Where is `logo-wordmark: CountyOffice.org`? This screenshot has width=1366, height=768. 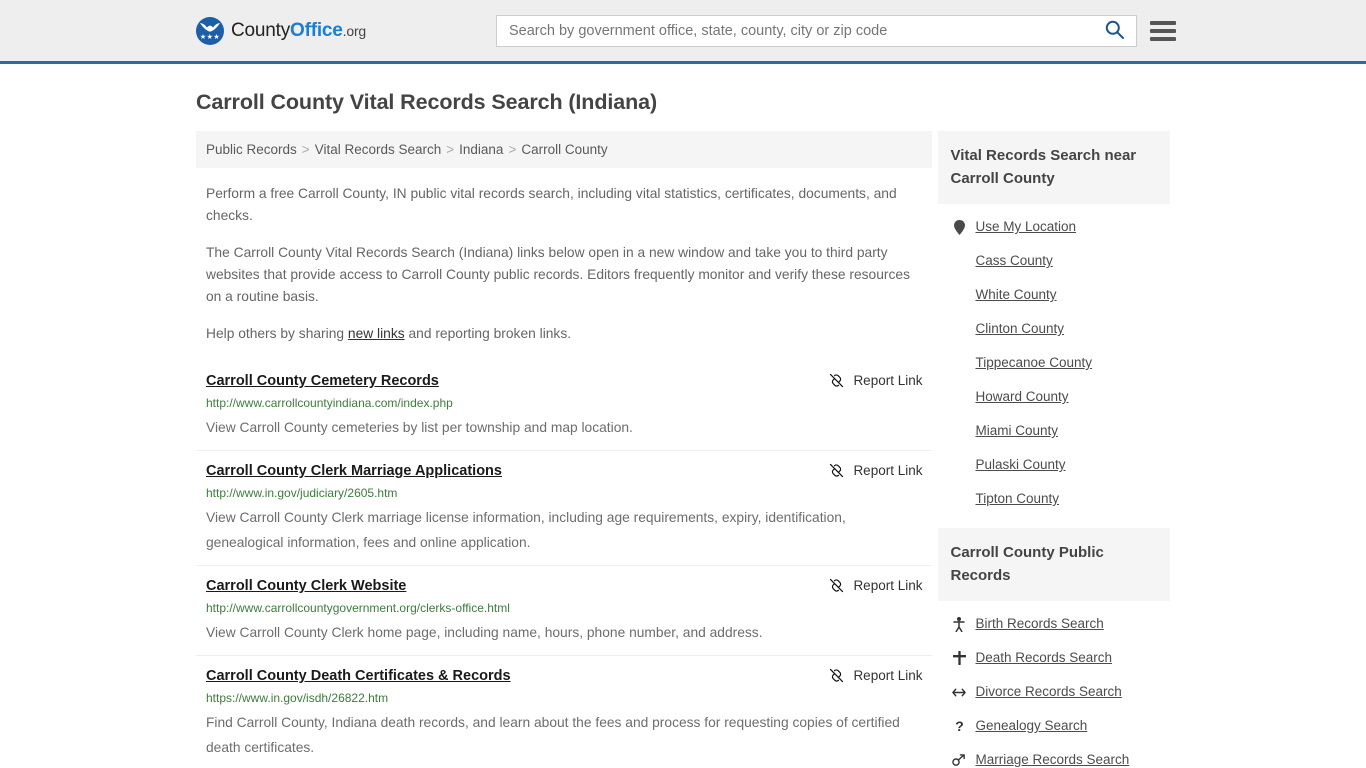 logo-wordmark: CountyOffice.org is located at coordinates (298, 31).